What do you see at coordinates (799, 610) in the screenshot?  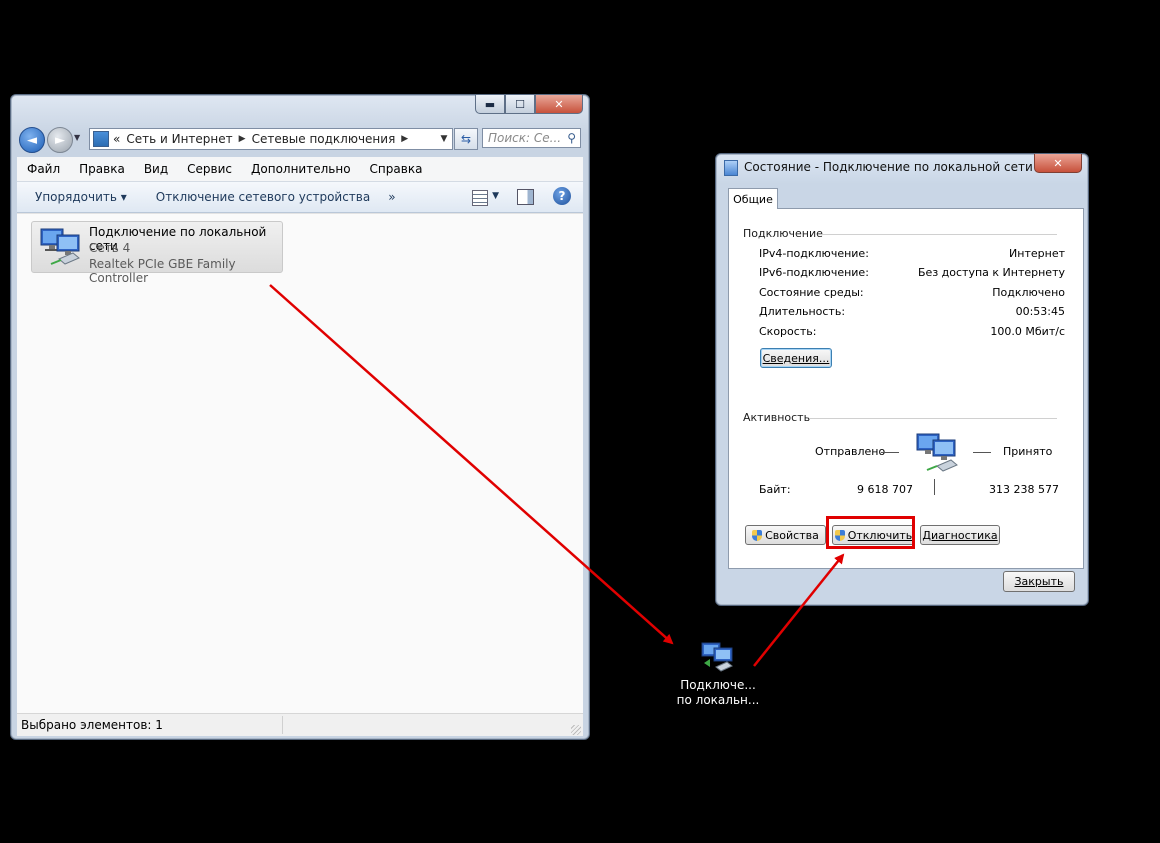 I see `arrow-to-disable-button` at bounding box center [799, 610].